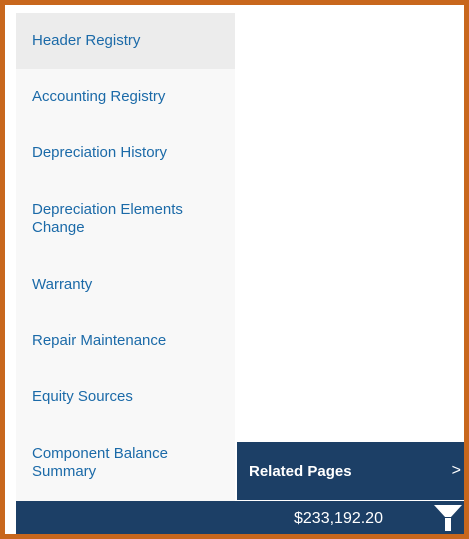 The image size is (469, 539). I want to click on menu-item-header-registry: Header Registry, so click(125, 41).